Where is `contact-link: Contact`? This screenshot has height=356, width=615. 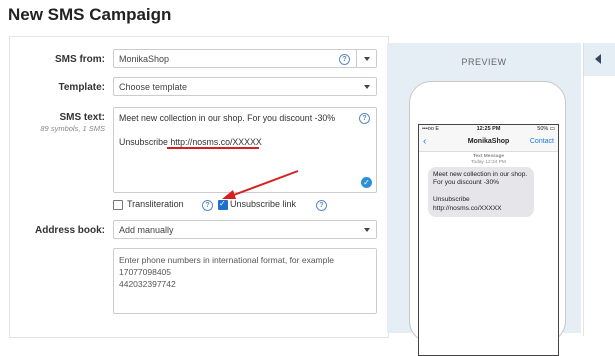 contact-link: Contact is located at coordinates (541, 141).